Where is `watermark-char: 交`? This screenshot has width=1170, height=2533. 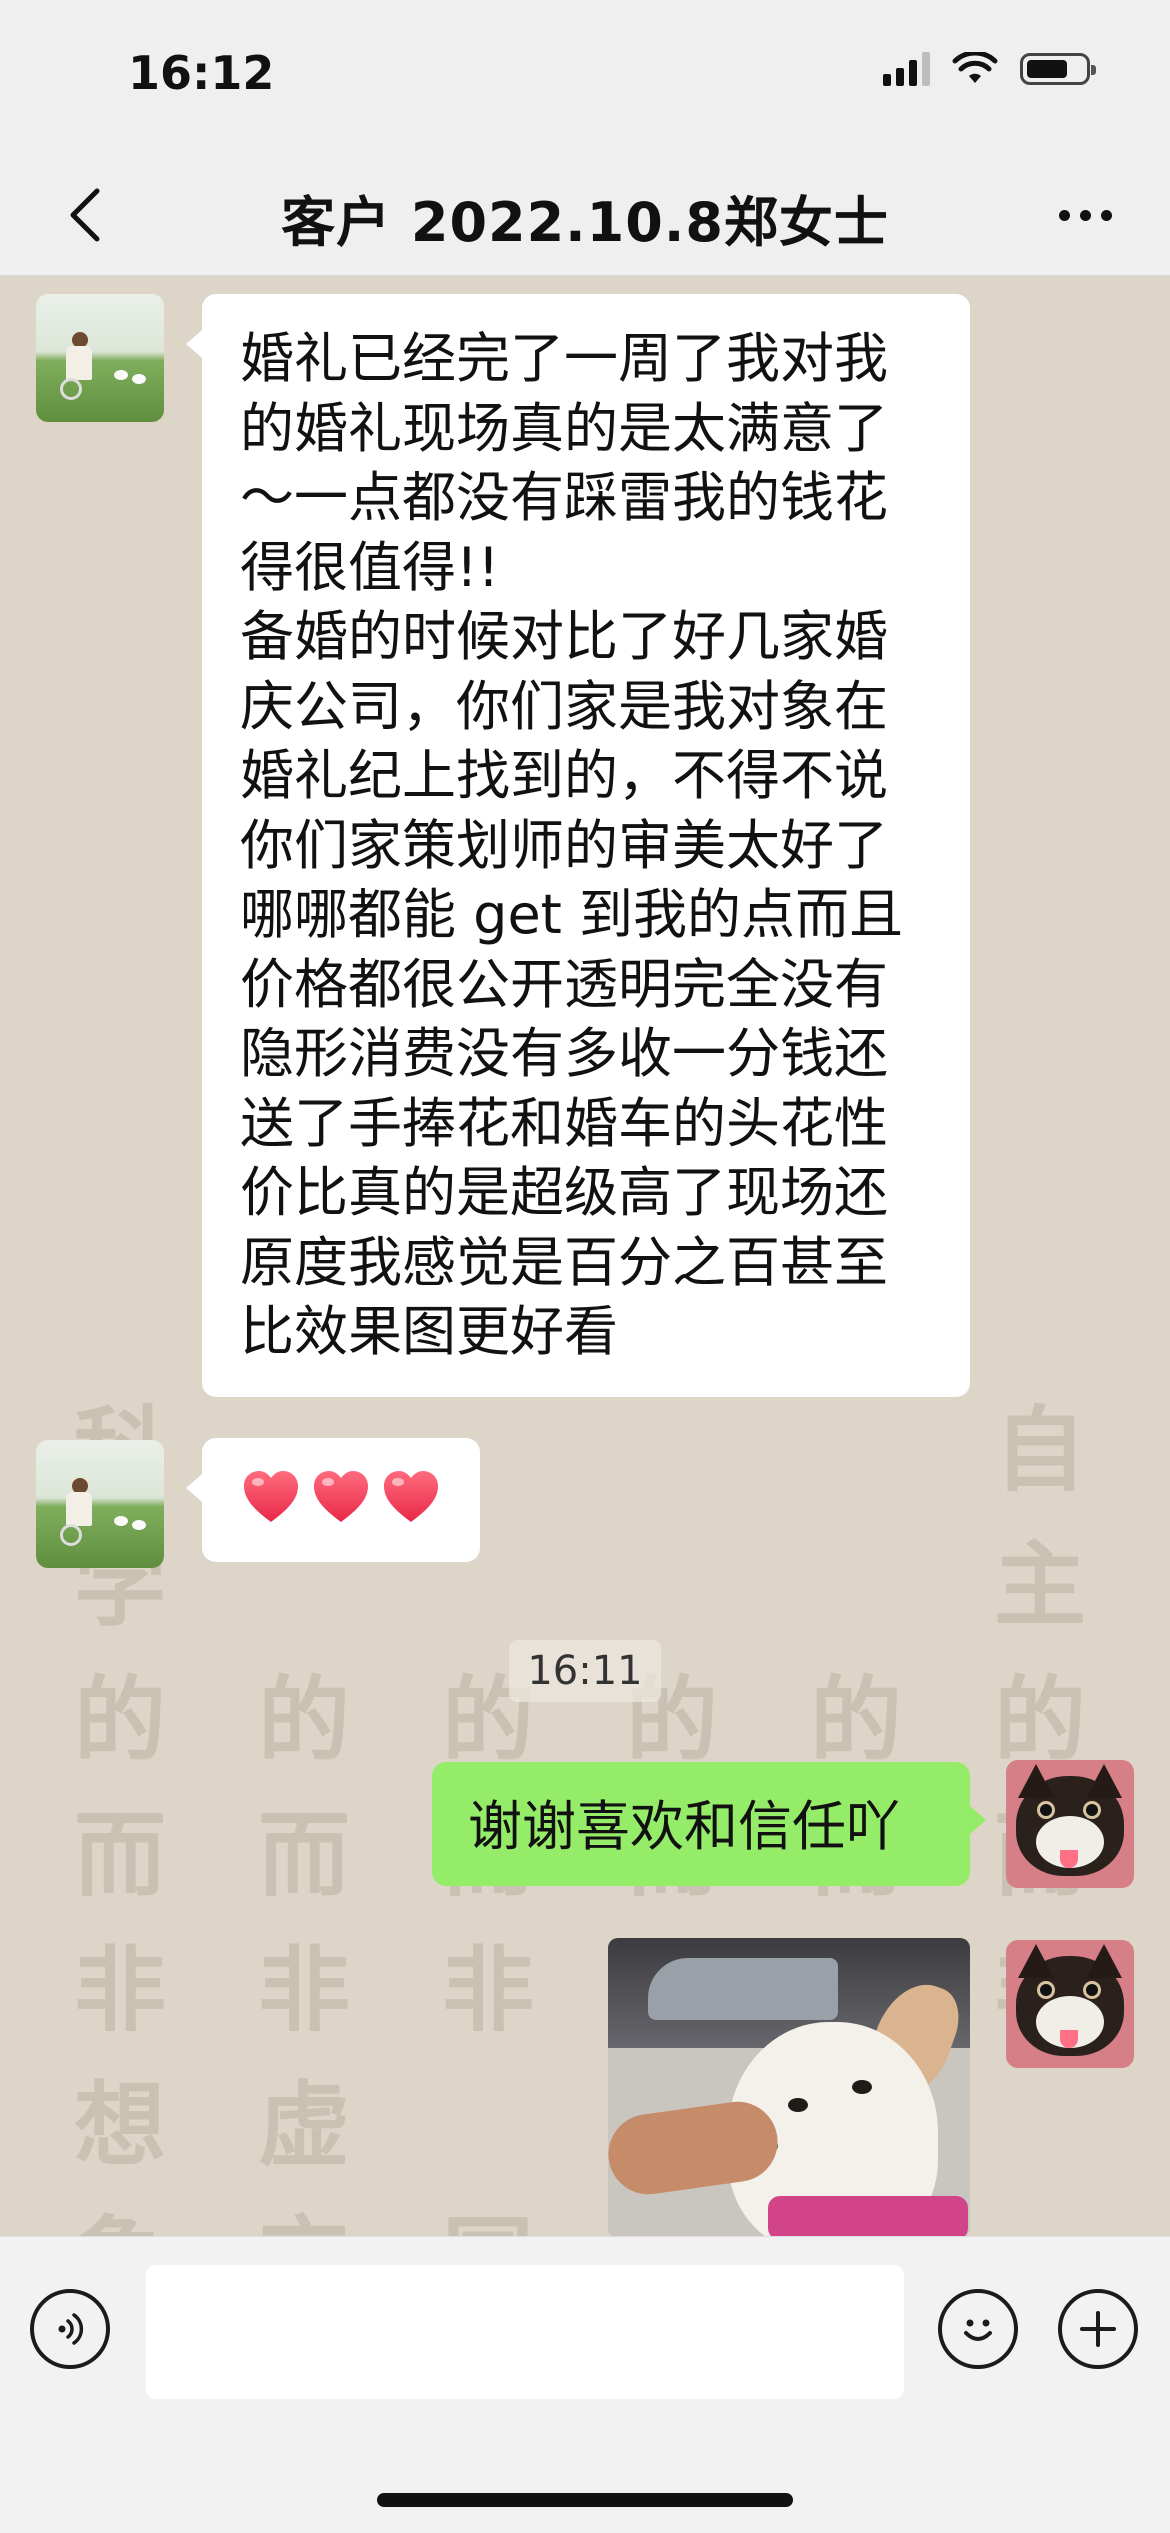
watermark-char: 交 is located at coordinates (304, 2211).